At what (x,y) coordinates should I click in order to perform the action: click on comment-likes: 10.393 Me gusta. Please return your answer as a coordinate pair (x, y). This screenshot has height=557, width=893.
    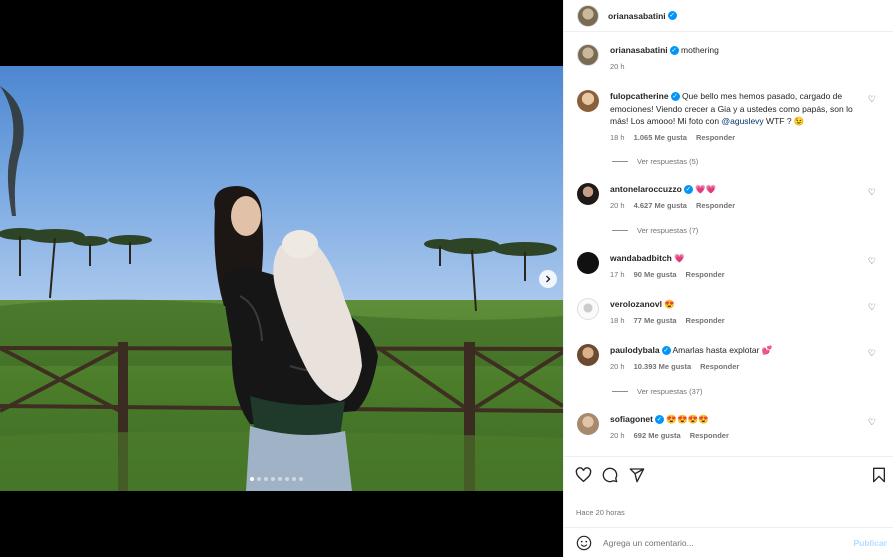
    Looking at the image, I should click on (663, 366).